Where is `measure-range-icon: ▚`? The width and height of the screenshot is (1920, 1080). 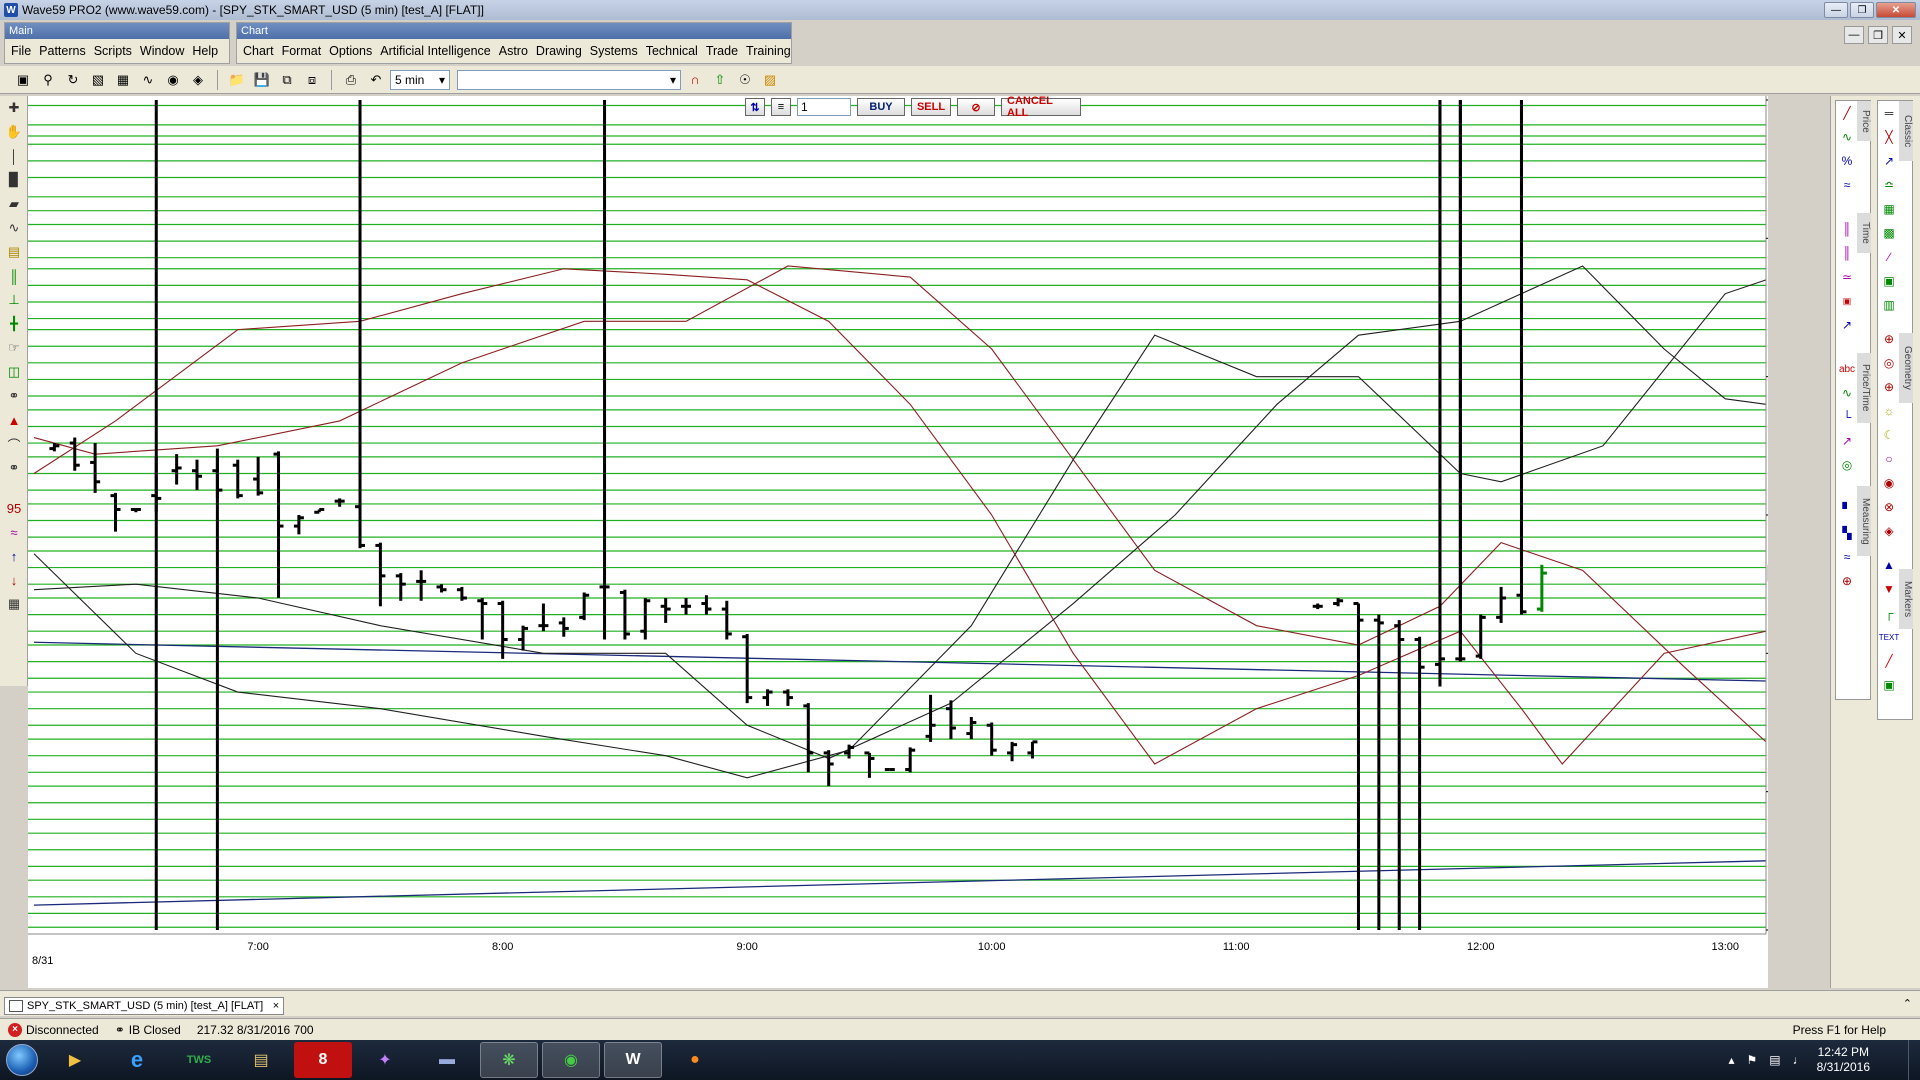 measure-range-icon: ▚ is located at coordinates (1847, 533).